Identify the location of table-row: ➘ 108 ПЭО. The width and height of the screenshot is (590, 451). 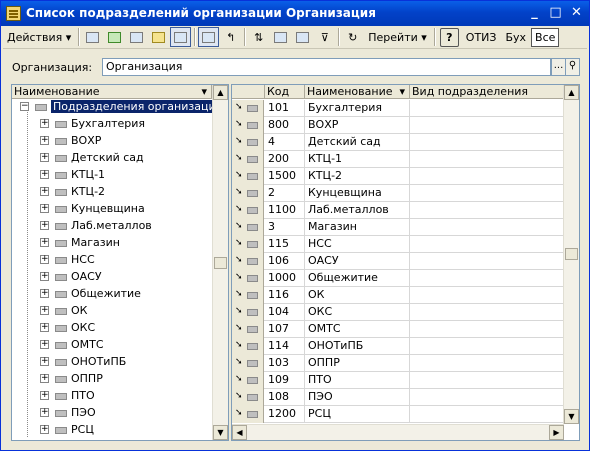
(399, 397).